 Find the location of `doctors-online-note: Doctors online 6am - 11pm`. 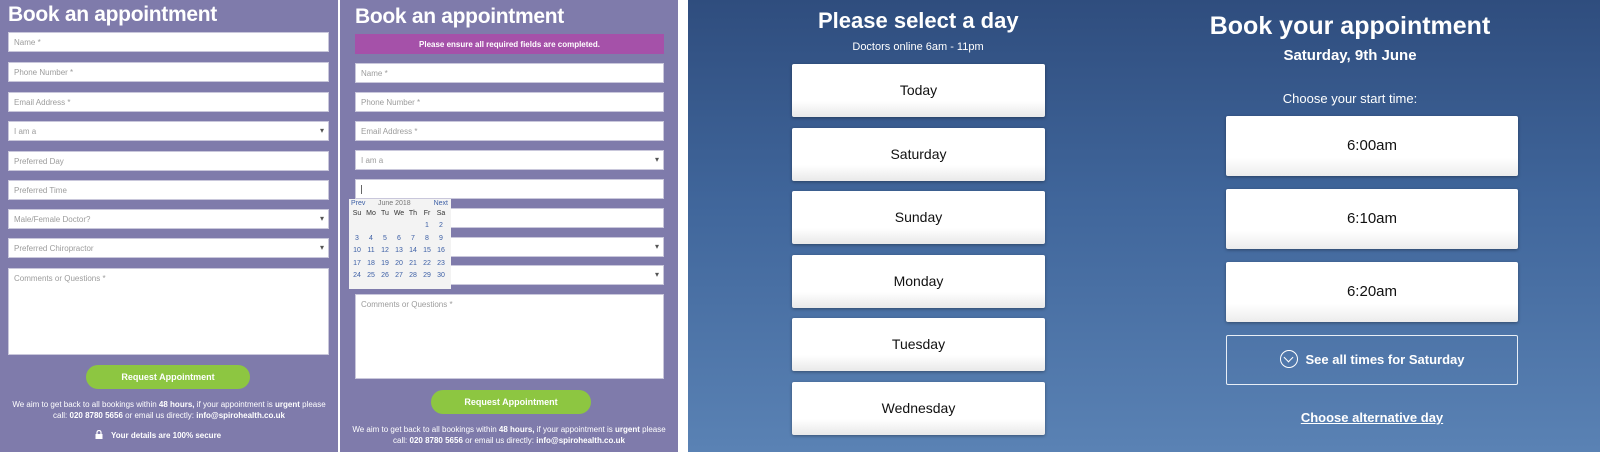

doctors-online-note: Doctors online 6am - 11pm is located at coordinates (918, 47).